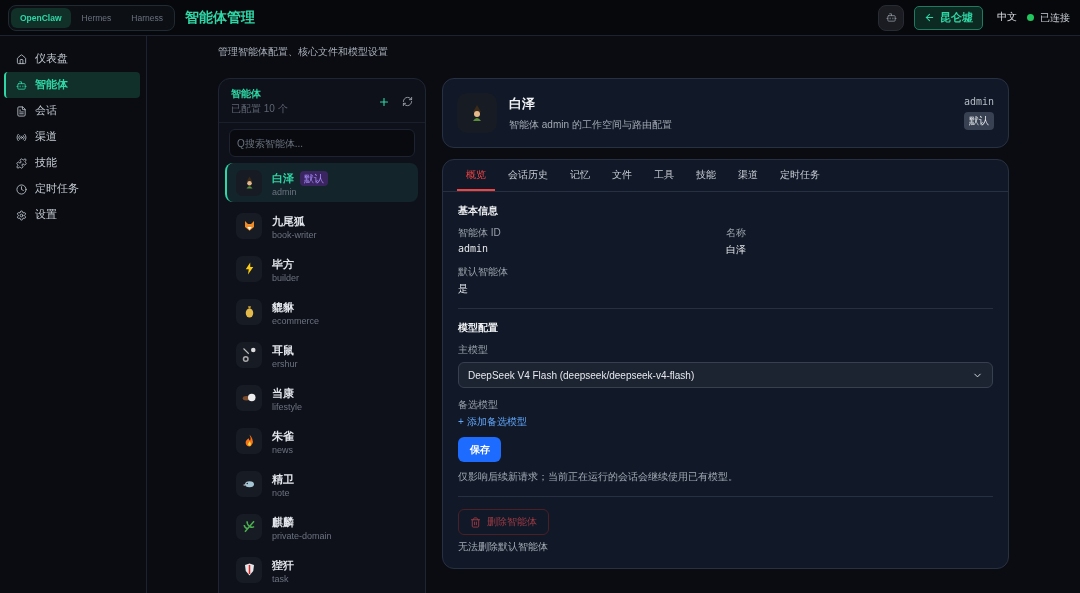 The width and height of the screenshot is (1080, 593). I want to click on document-icon, so click(21, 111).